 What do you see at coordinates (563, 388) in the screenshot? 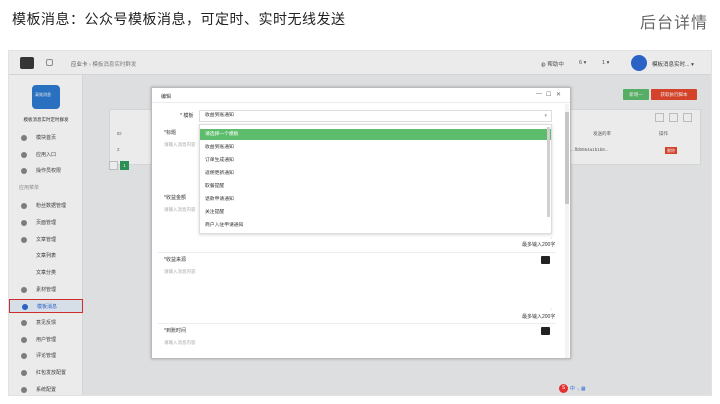
I see `ime-logo-icon: S` at bounding box center [563, 388].